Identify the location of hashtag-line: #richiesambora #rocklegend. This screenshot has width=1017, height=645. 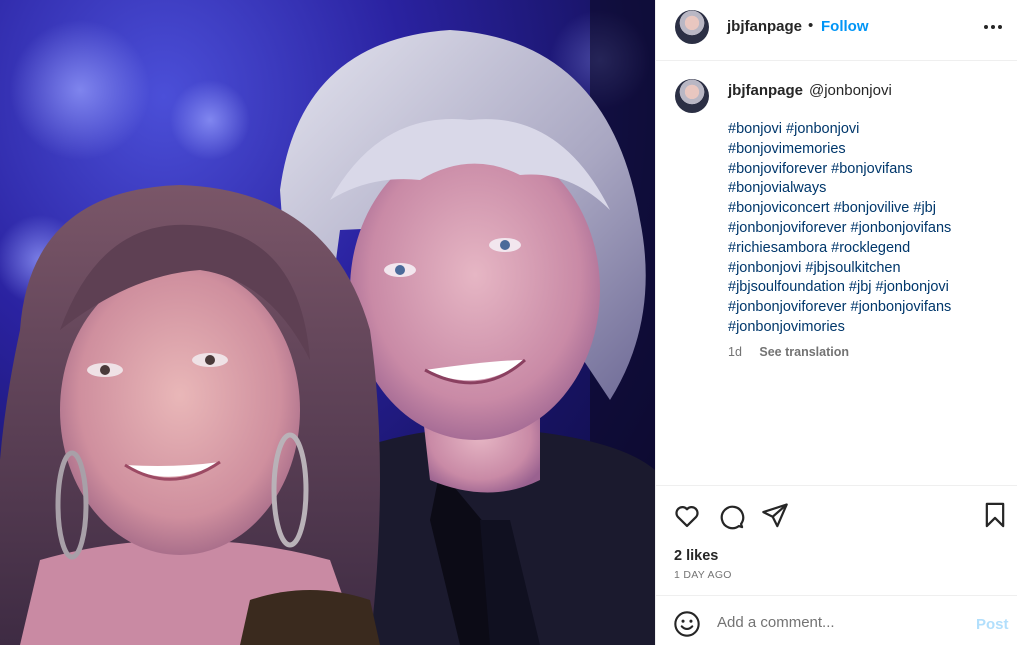
(868, 249).